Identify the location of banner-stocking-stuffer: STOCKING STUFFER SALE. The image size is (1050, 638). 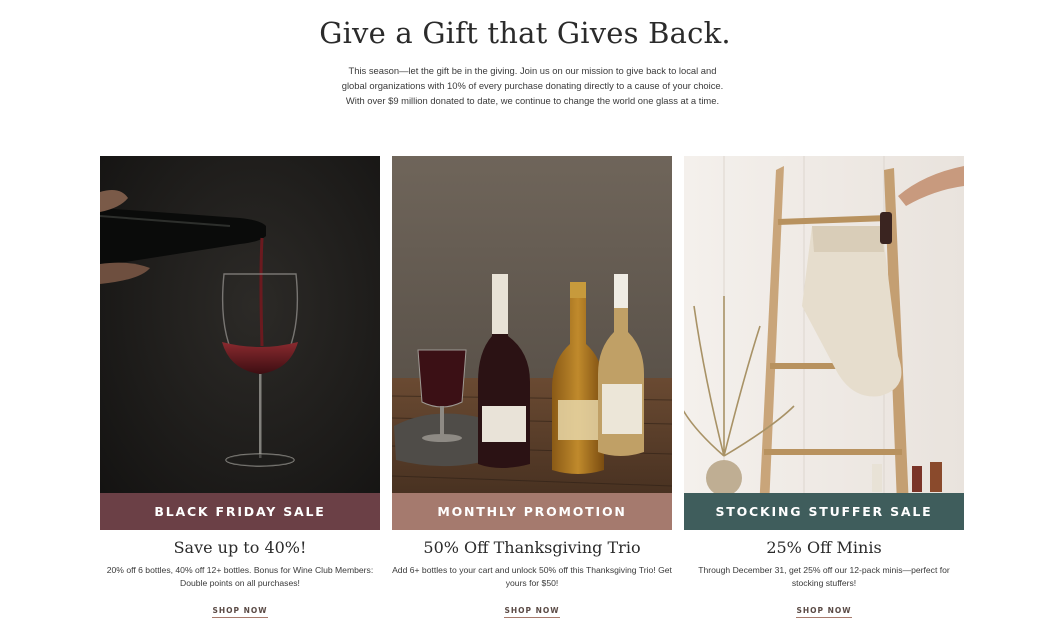
(824, 511).